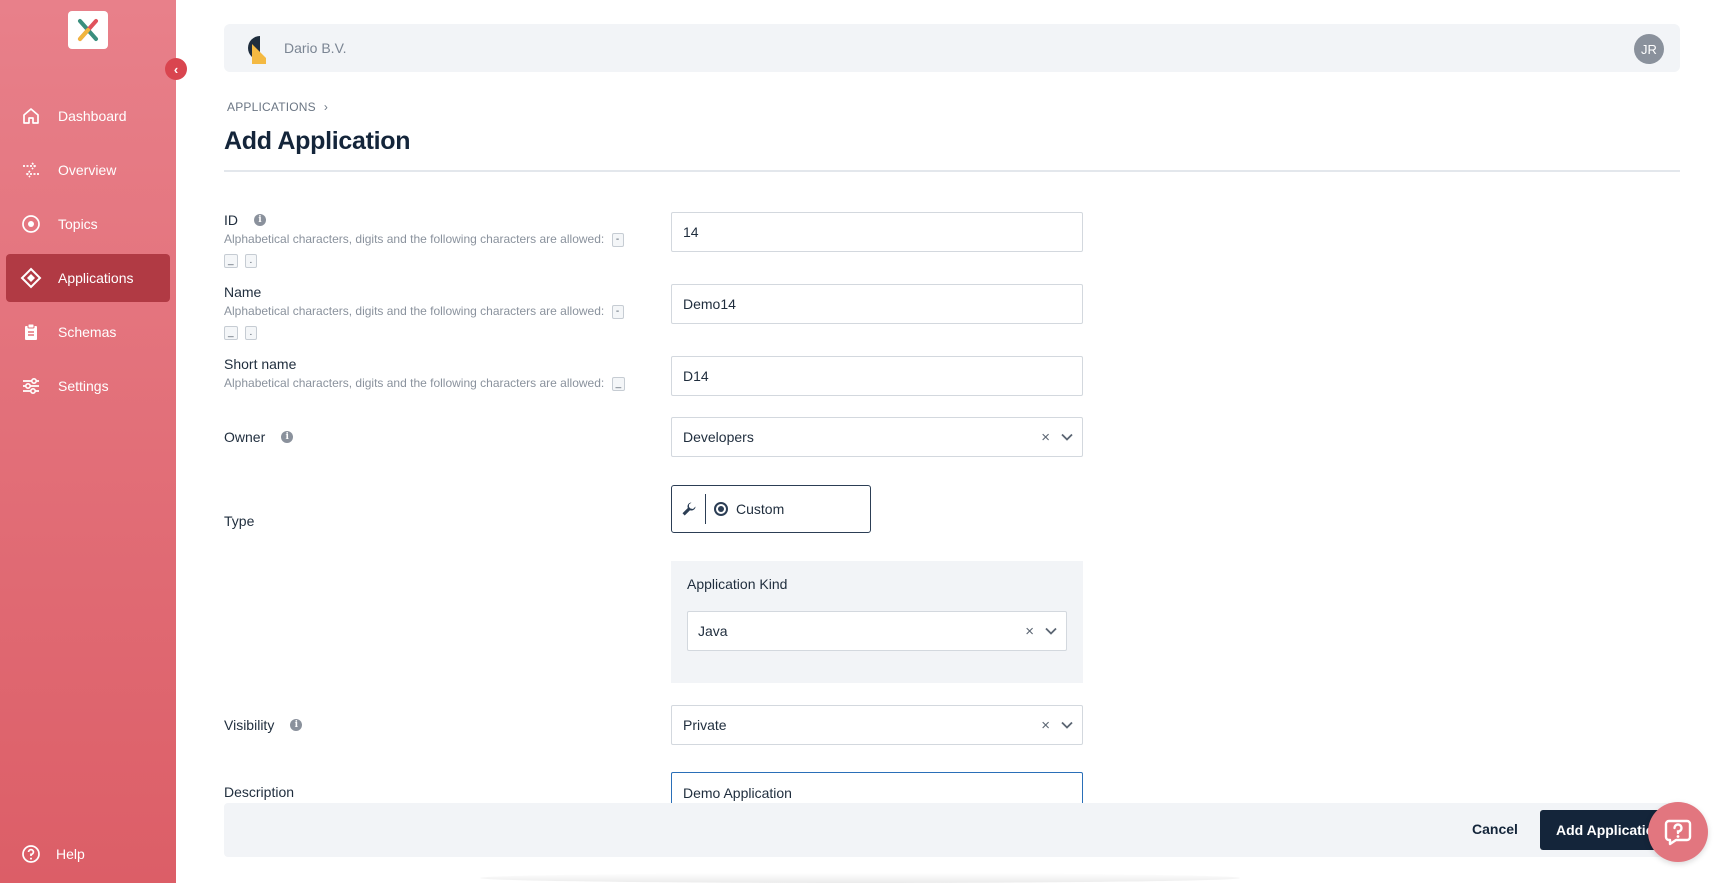 This screenshot has height=883, width=1728. I want to click on org-logo-icon, so click(255, 49).